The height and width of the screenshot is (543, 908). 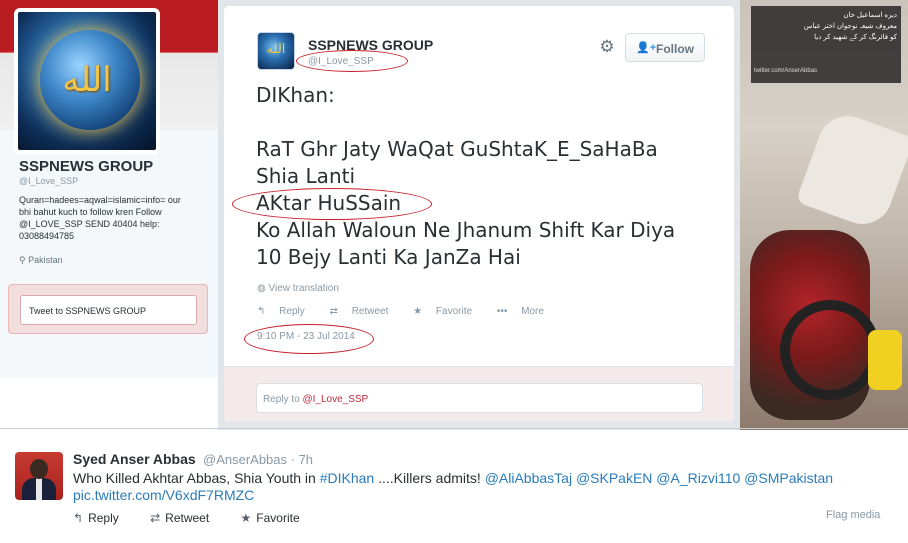 What do you see at coordinates (786, 71) in the screenshot?
I see `photo-url-watermark: twitter.com/AnserAbbas` at bounding box center [786, 71].